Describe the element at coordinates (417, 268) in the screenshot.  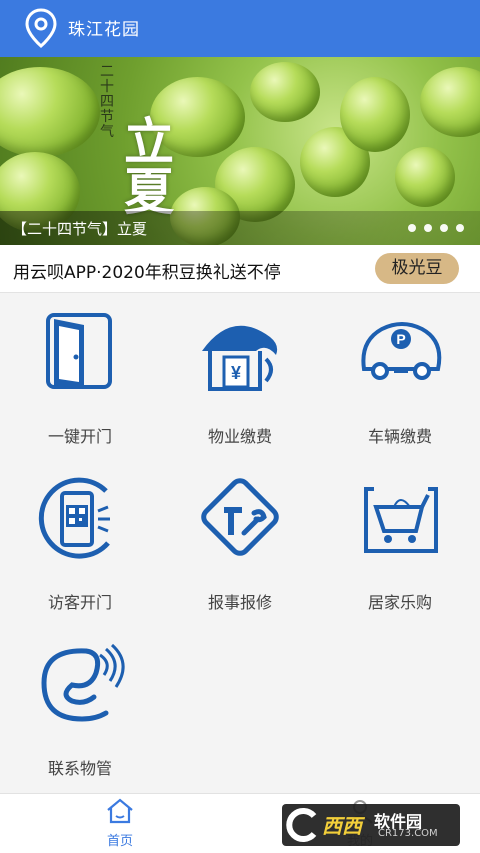
I see `jiguang-bean-badge: 极光豆` at that location.